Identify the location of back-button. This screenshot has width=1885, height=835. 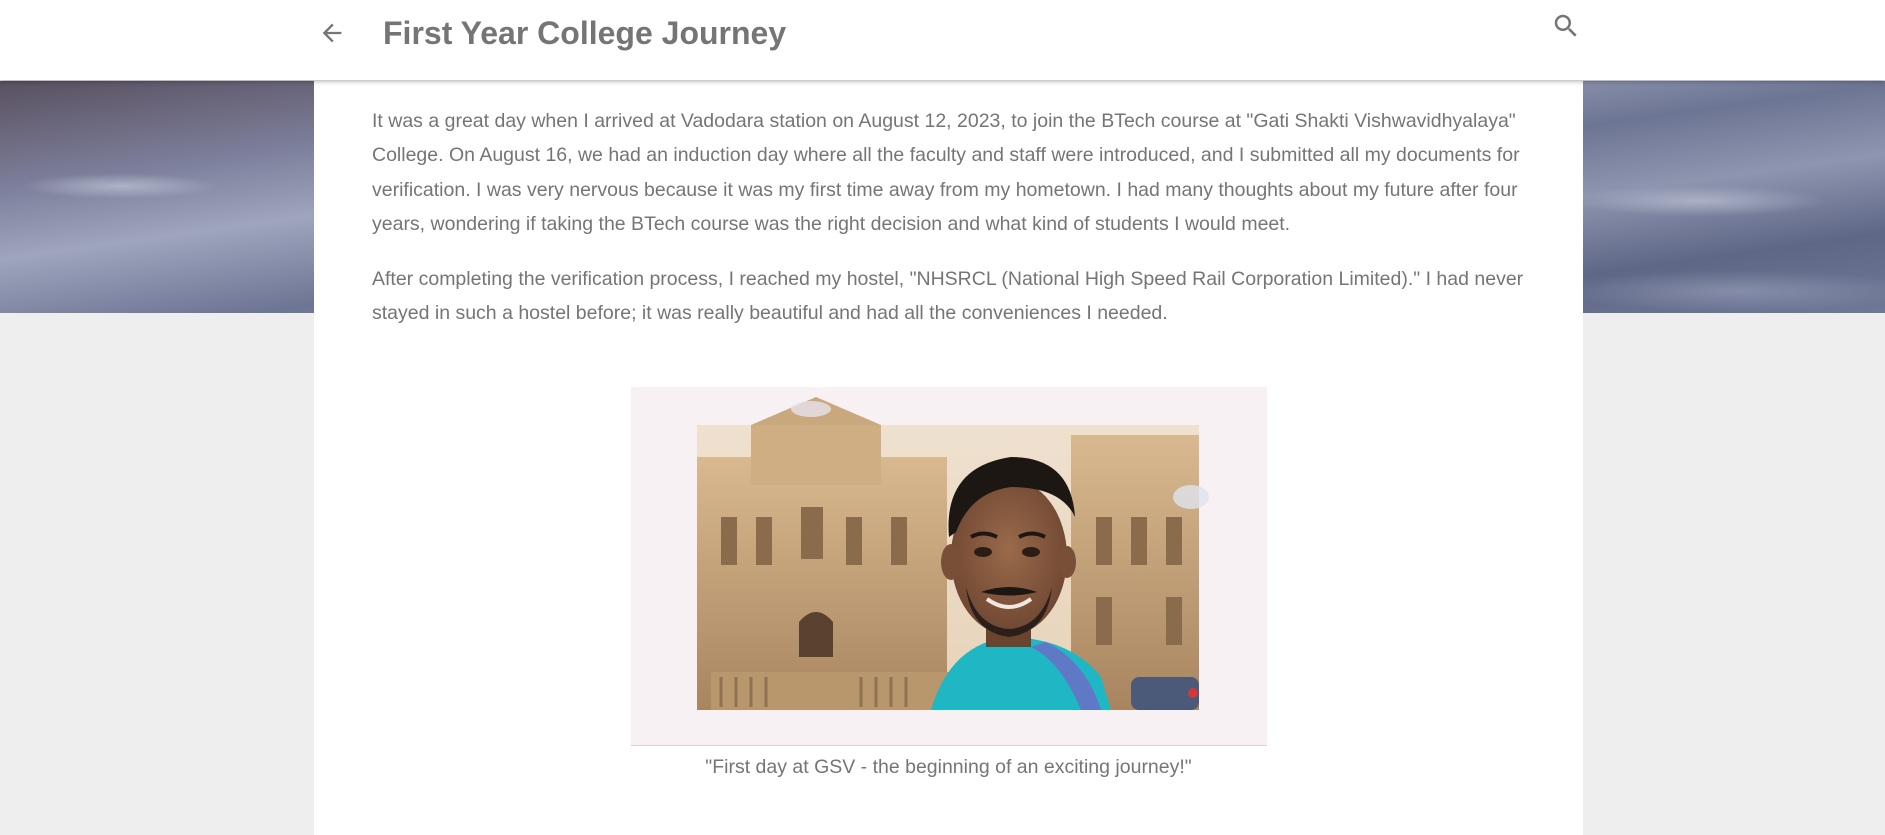
(332, 33).